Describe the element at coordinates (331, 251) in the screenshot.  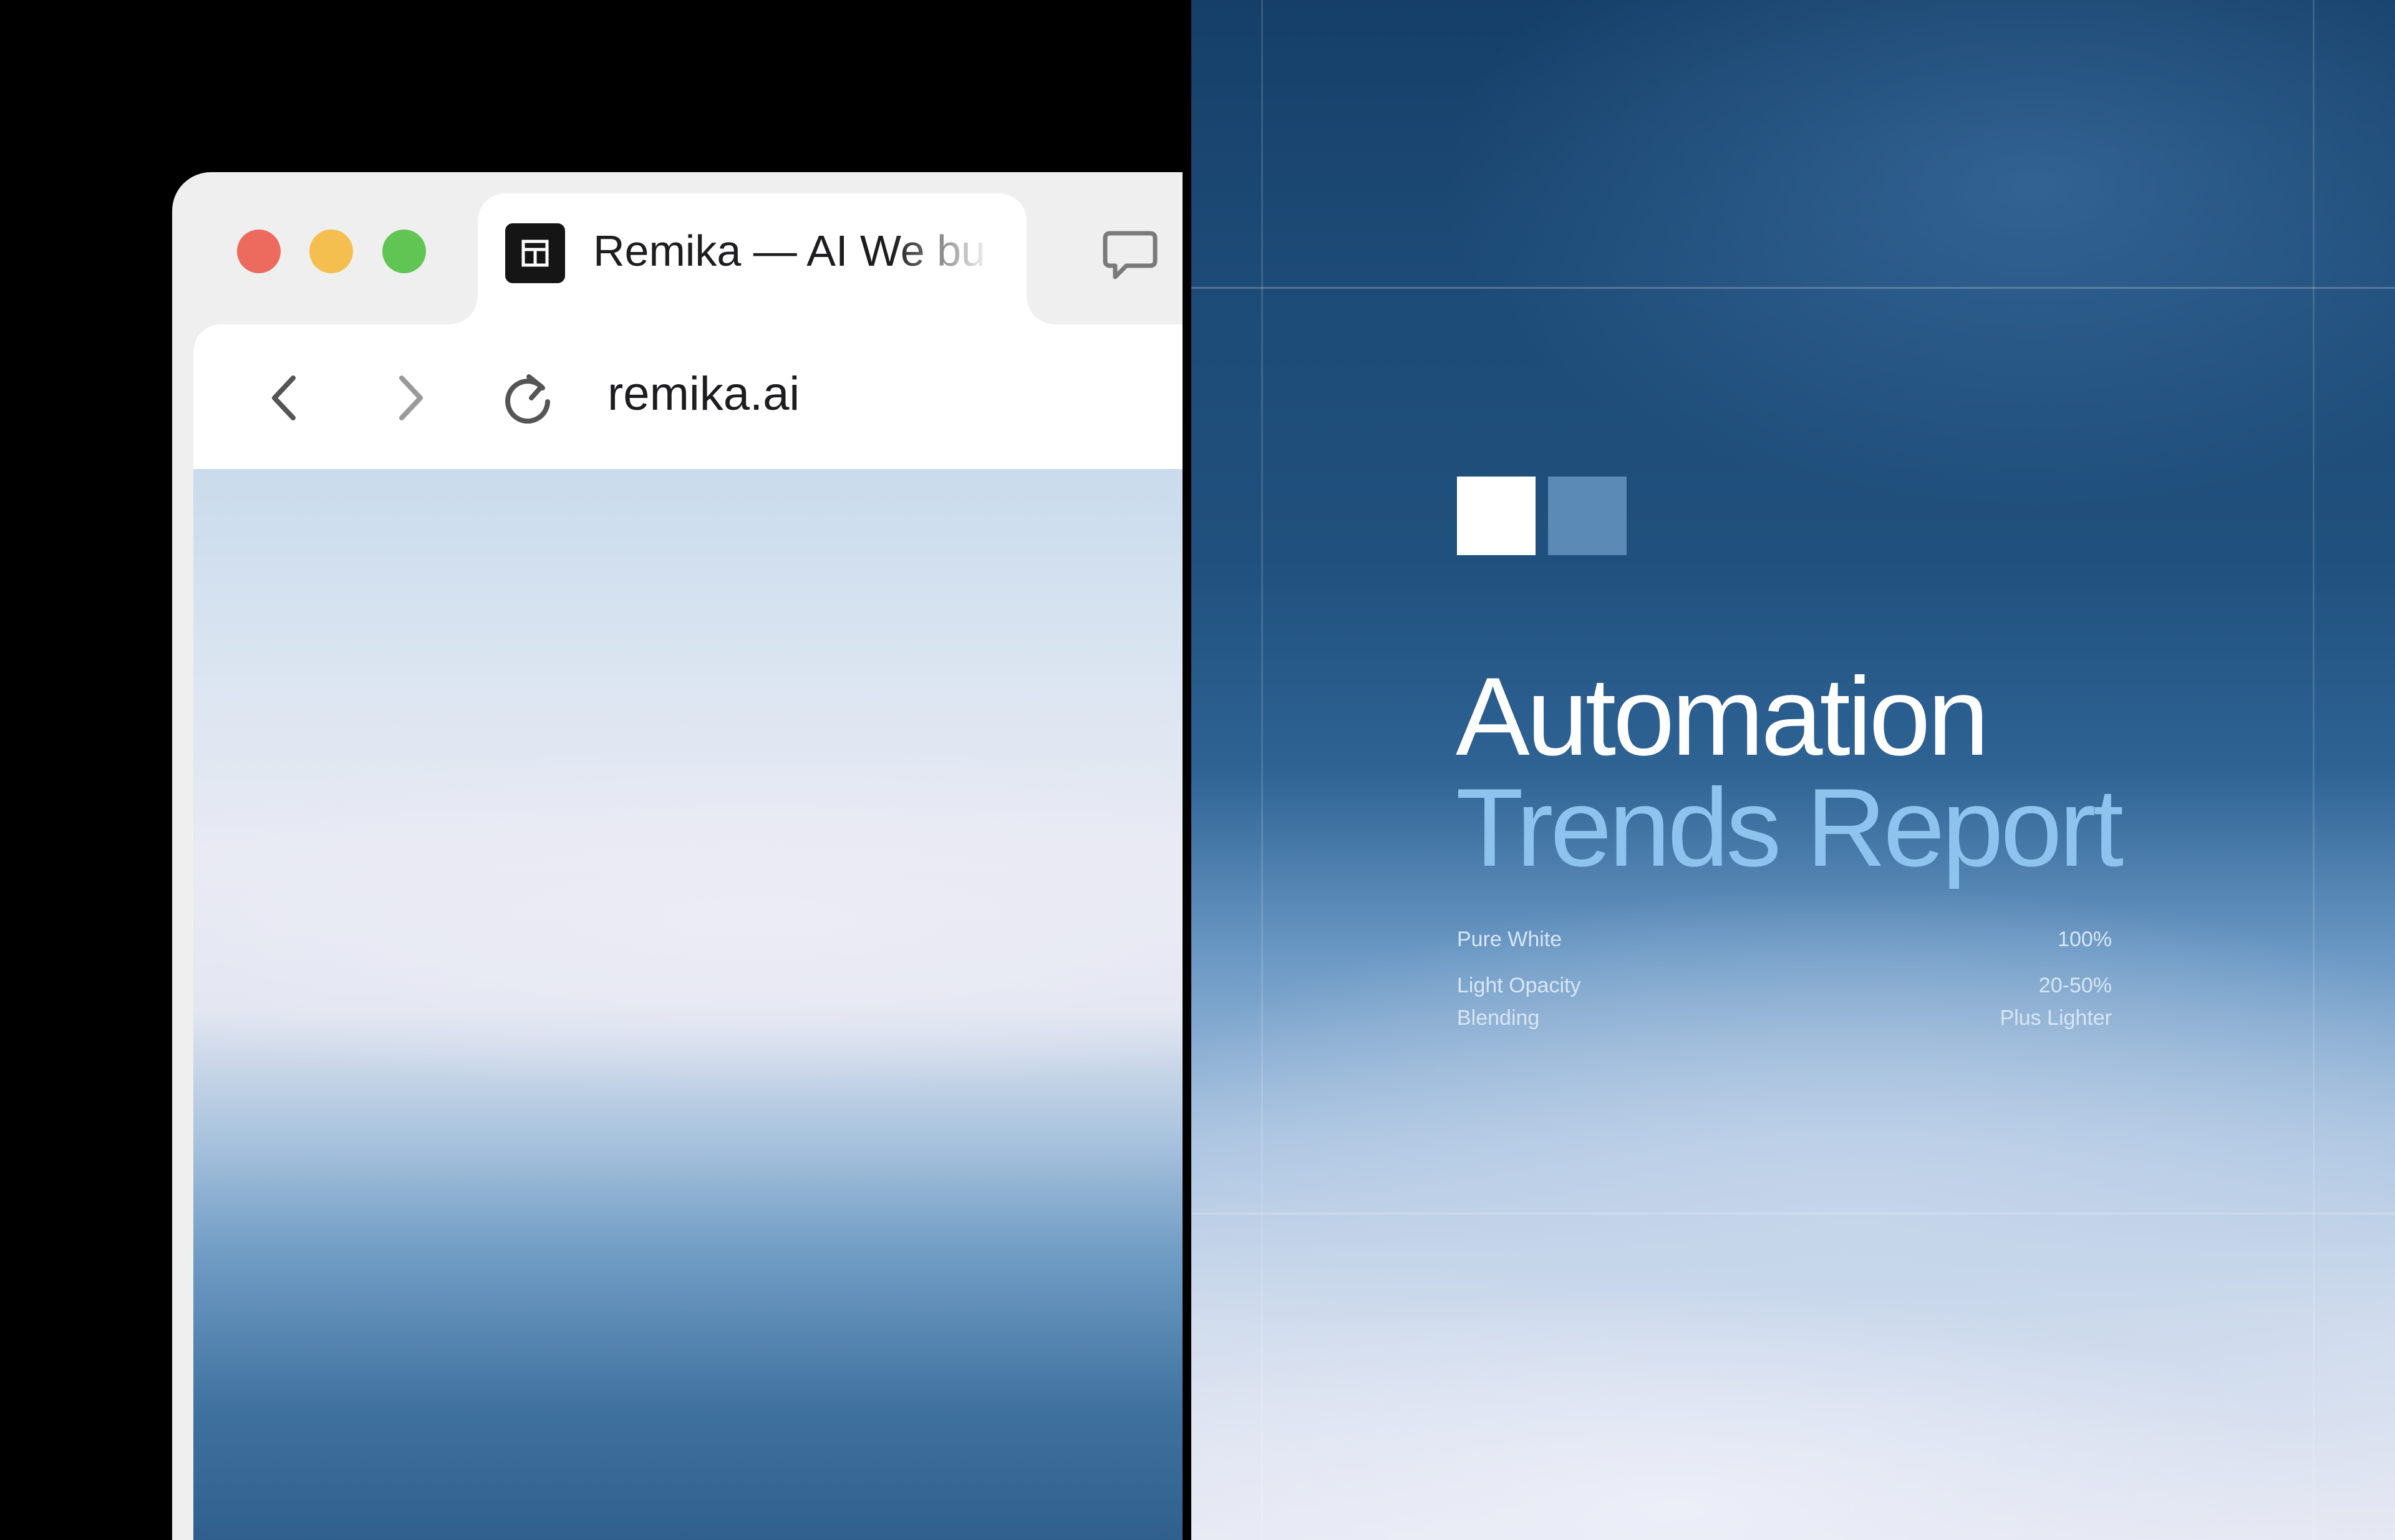
I see `minimize-window-button` at that location.